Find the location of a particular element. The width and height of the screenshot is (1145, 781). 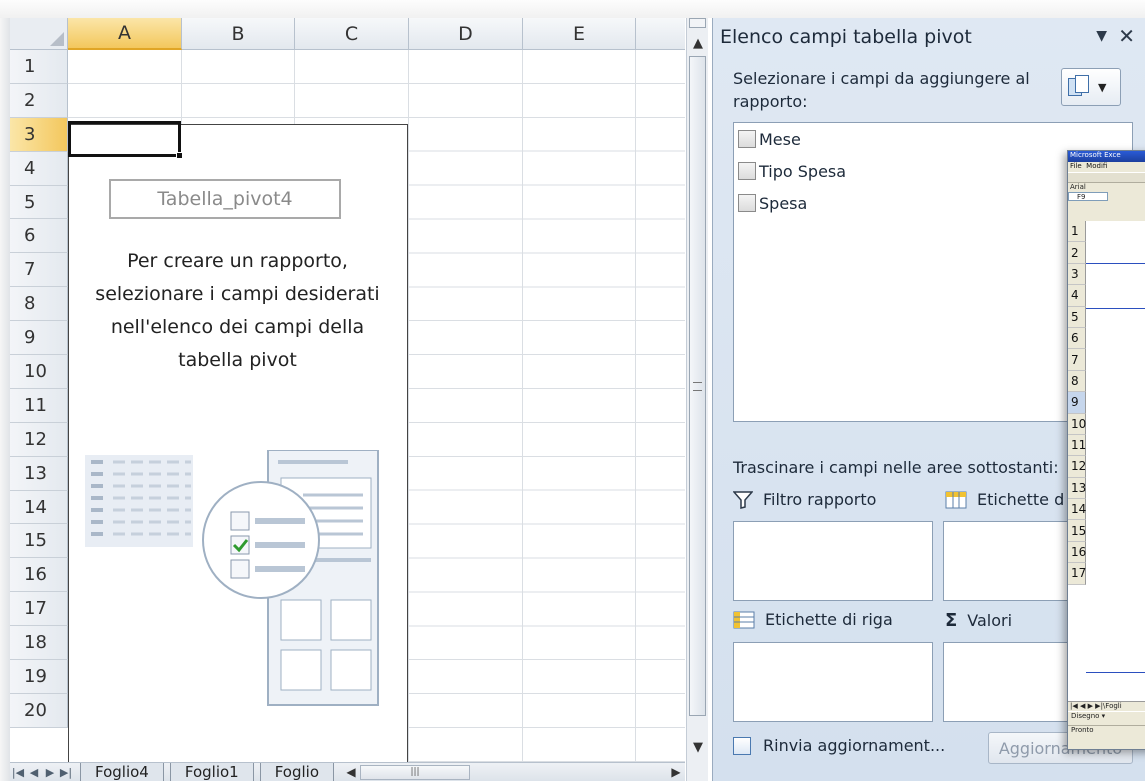

column-header-c: C is located at coordinates (352, 34).